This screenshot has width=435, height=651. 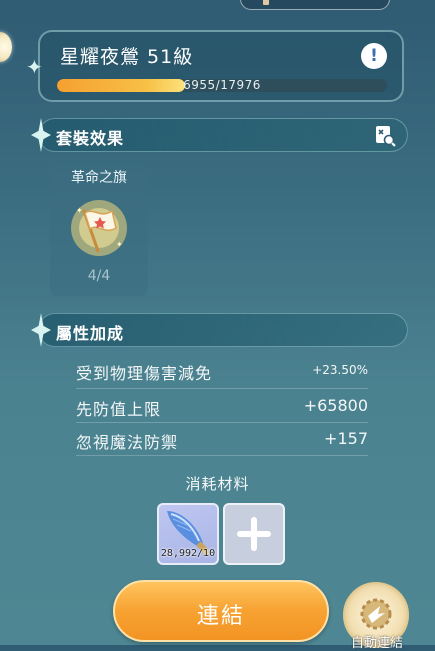 I want to click on attribute-row: 受到物理傷害減免 +23.50%, so click(x=222, y=371).